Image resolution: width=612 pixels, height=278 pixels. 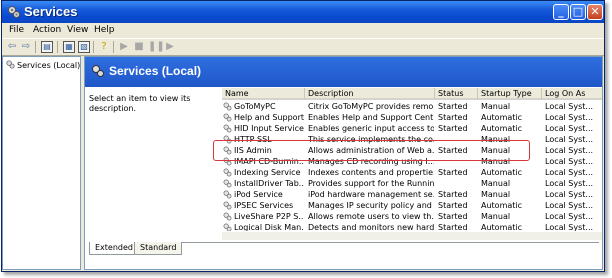 What do you see at coordinates (104, 30) in the screenshot?
I see `menu-help: Help` at bounding box center [104, 30].